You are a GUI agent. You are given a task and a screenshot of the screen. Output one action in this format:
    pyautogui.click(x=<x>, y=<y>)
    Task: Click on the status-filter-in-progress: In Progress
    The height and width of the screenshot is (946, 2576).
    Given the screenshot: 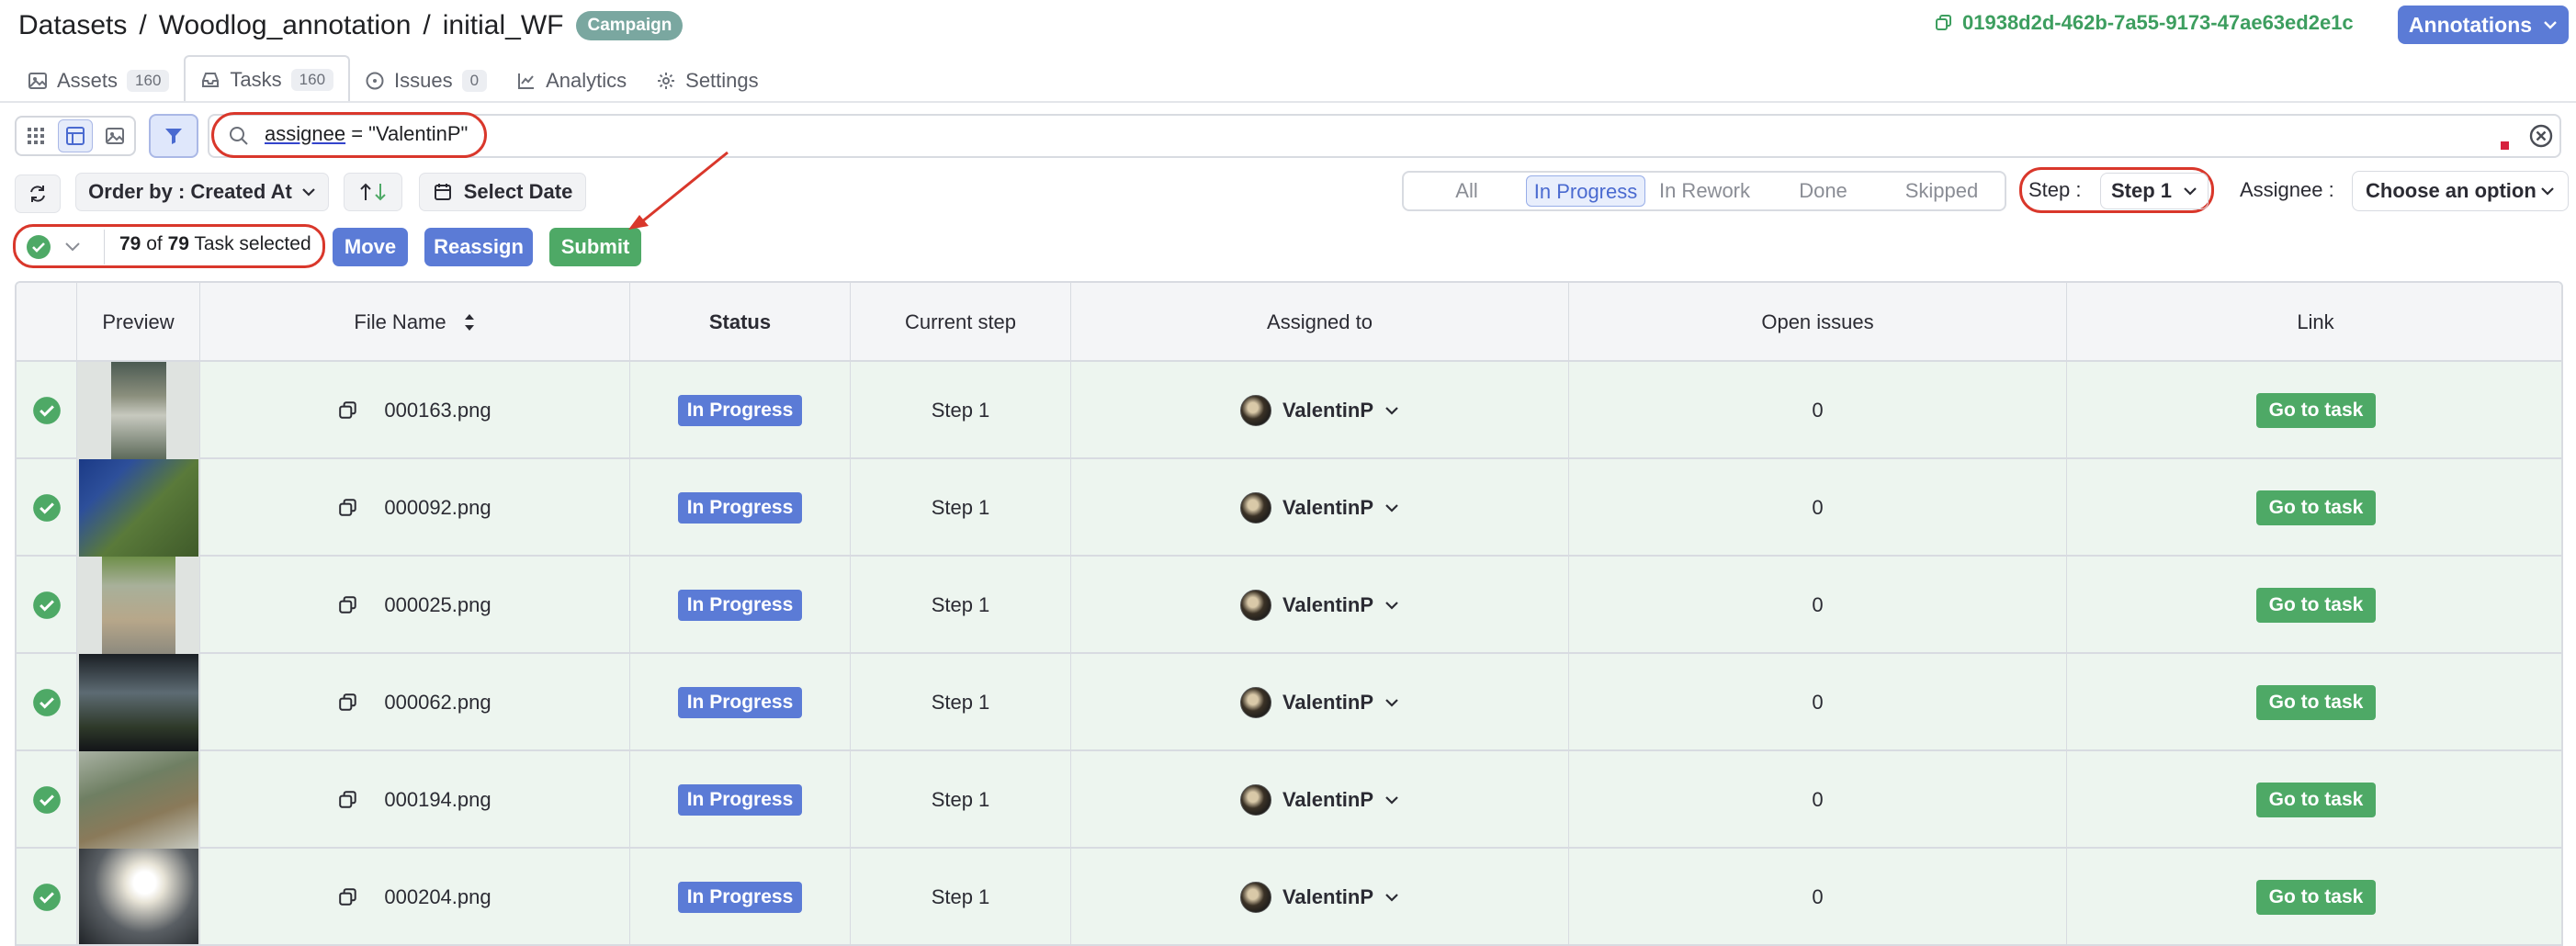 What is the action you would take?
    pyautogui.click(x=1585, y=191)
    